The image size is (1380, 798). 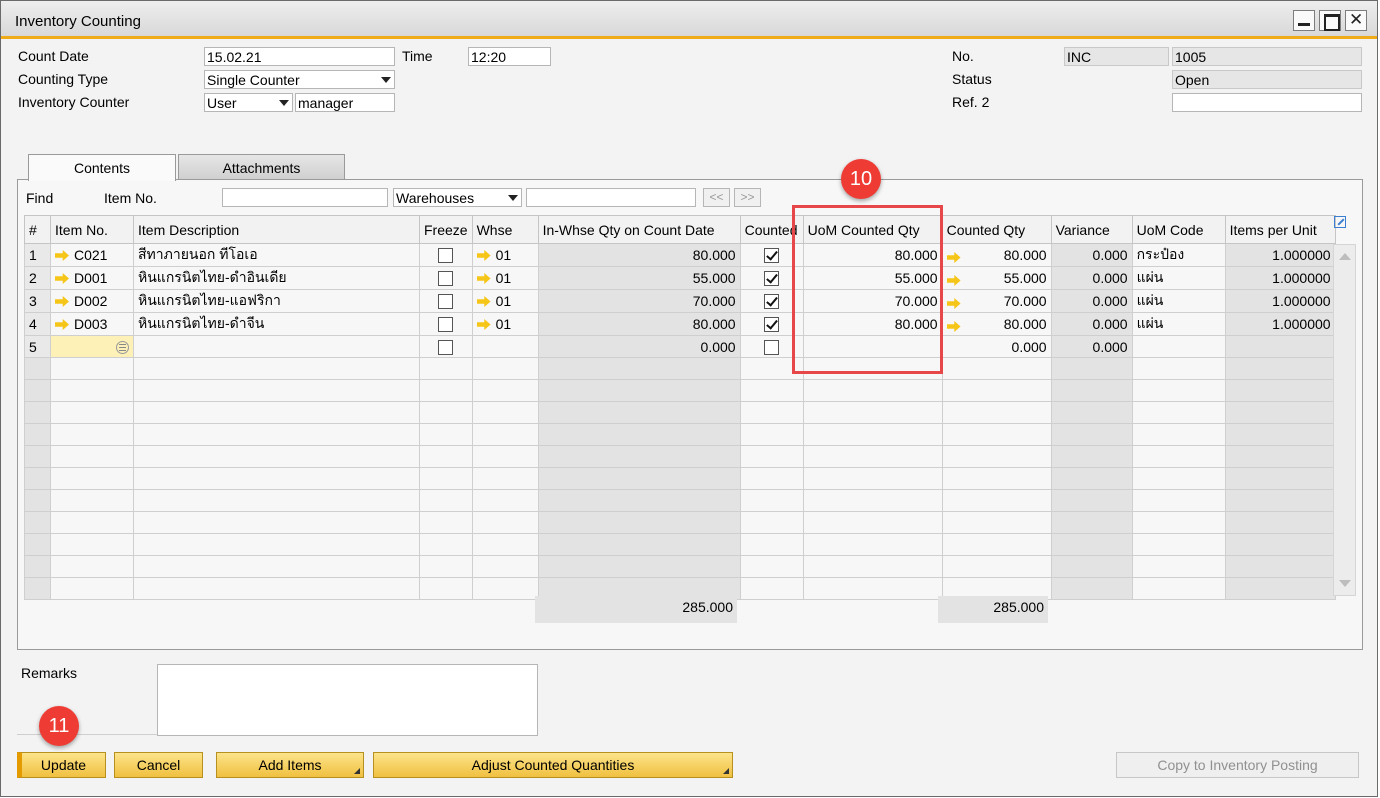 What do you see at coordinates (1116, 56) in the screenshot?
I see `series-field: INC` at bounding box center [1116, 56].